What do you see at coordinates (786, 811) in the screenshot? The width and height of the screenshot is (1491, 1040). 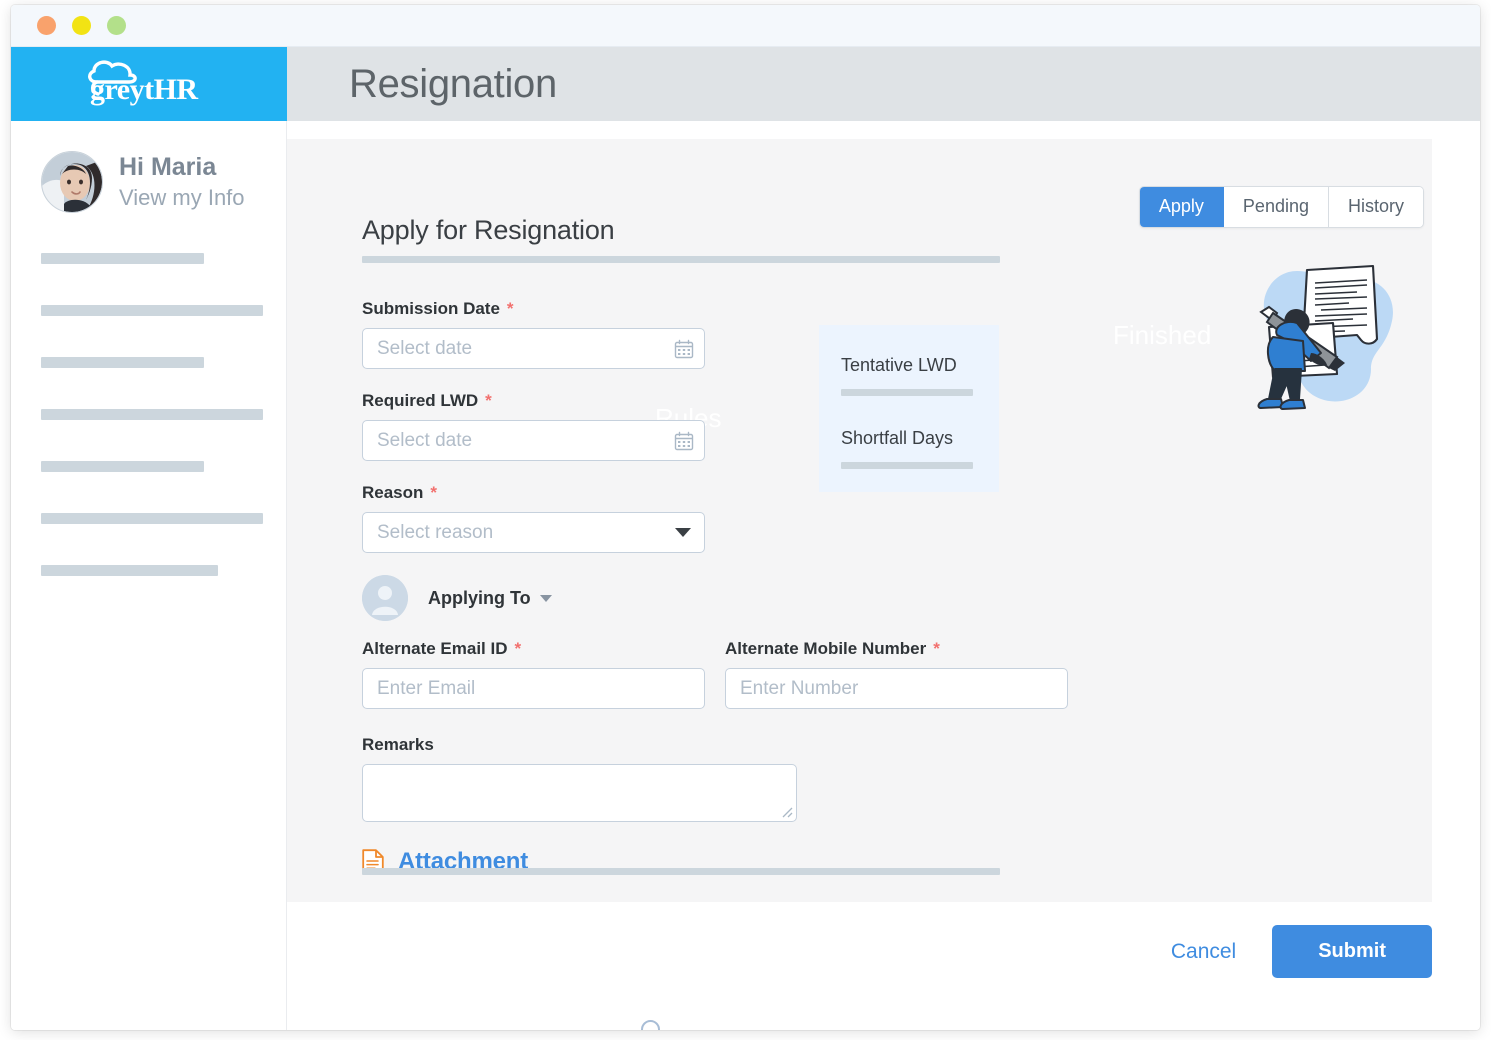 I see `resize-handle-icon` at bounding box center [786, 811].